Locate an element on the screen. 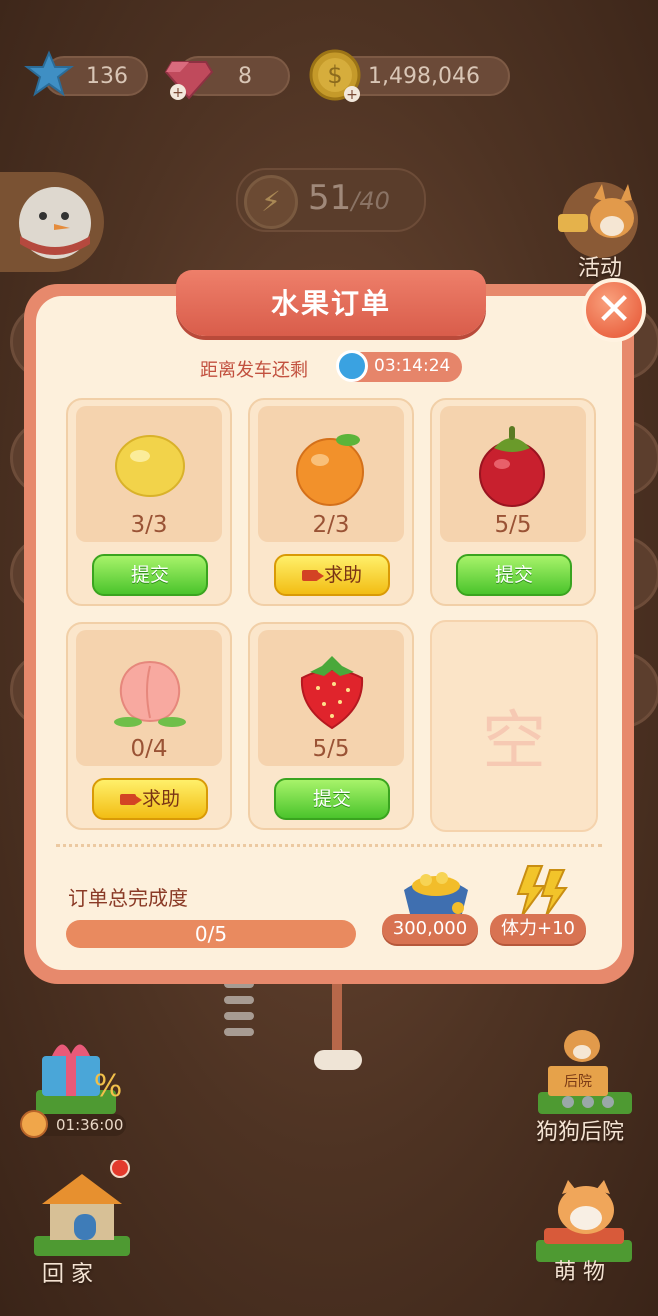 The height and width of the screenshot is (1316, 658). close-icon: ✕ is located at coordinates (614, 309).